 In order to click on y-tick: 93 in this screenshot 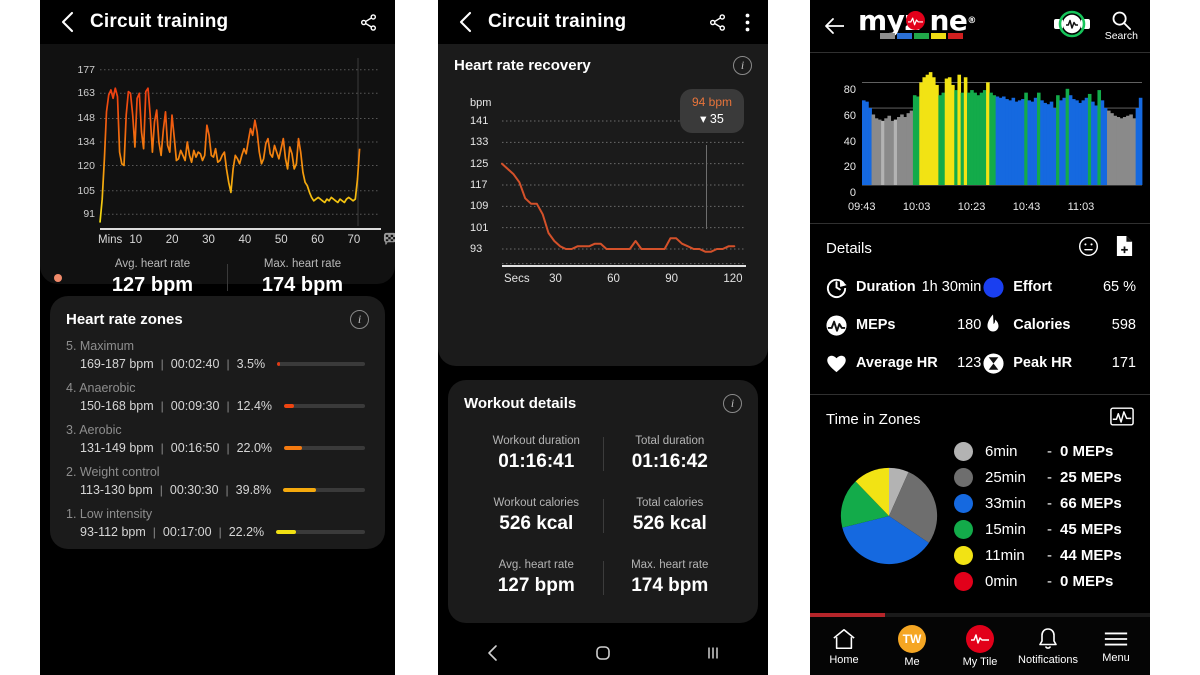, I will do `click(476, 249)`.